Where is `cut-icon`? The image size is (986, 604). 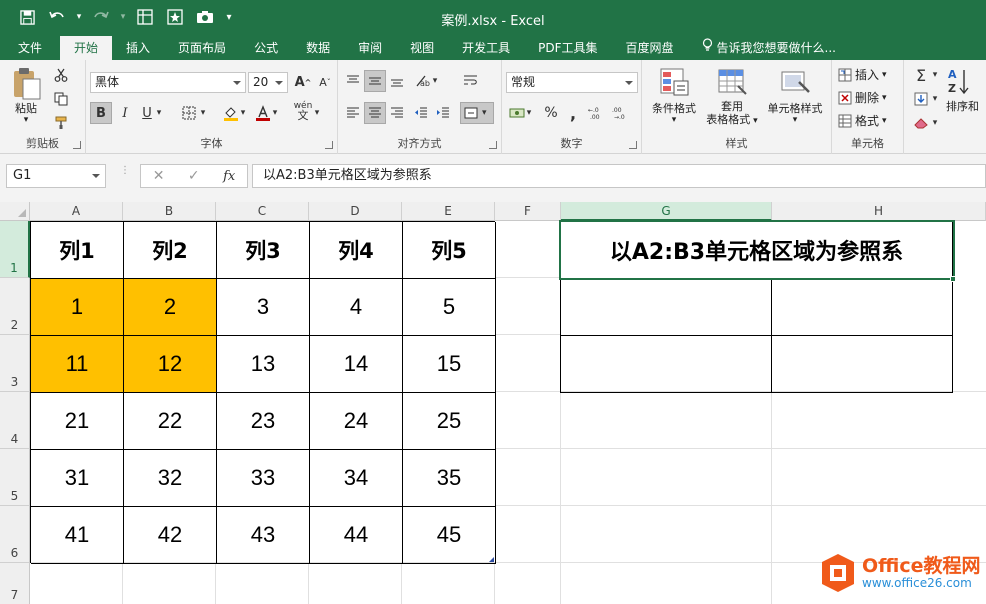 cut-icon is located at coordinates (61, 75).